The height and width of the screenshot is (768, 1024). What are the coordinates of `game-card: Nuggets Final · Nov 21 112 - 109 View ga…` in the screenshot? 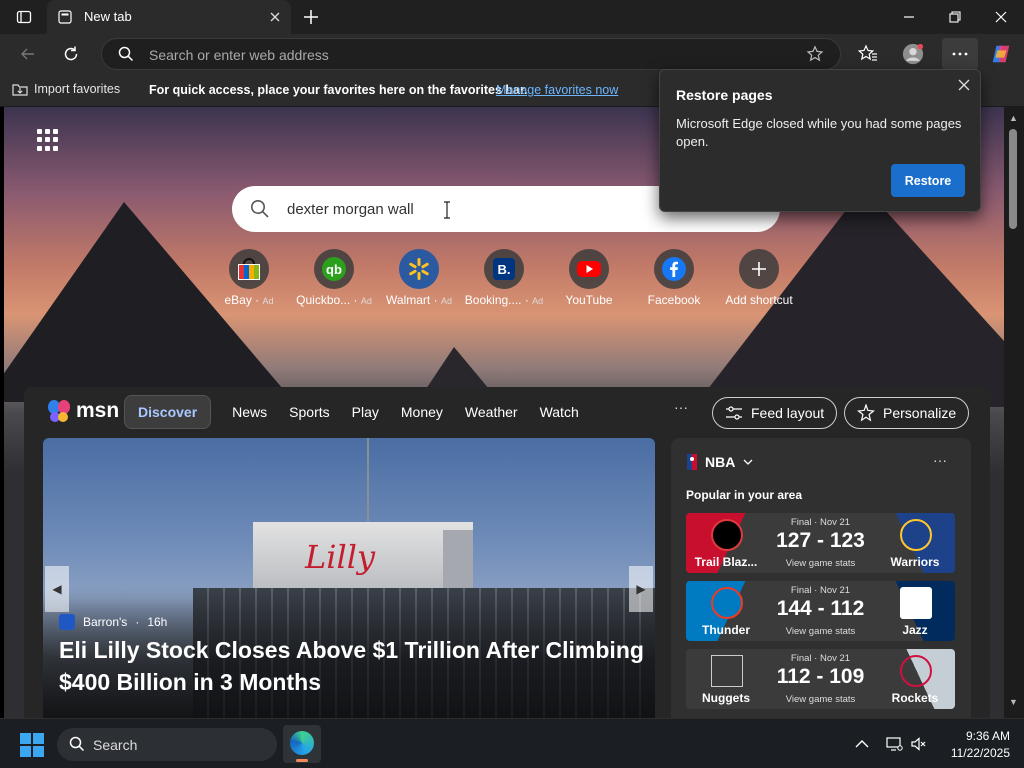 It's located at (820, 679).